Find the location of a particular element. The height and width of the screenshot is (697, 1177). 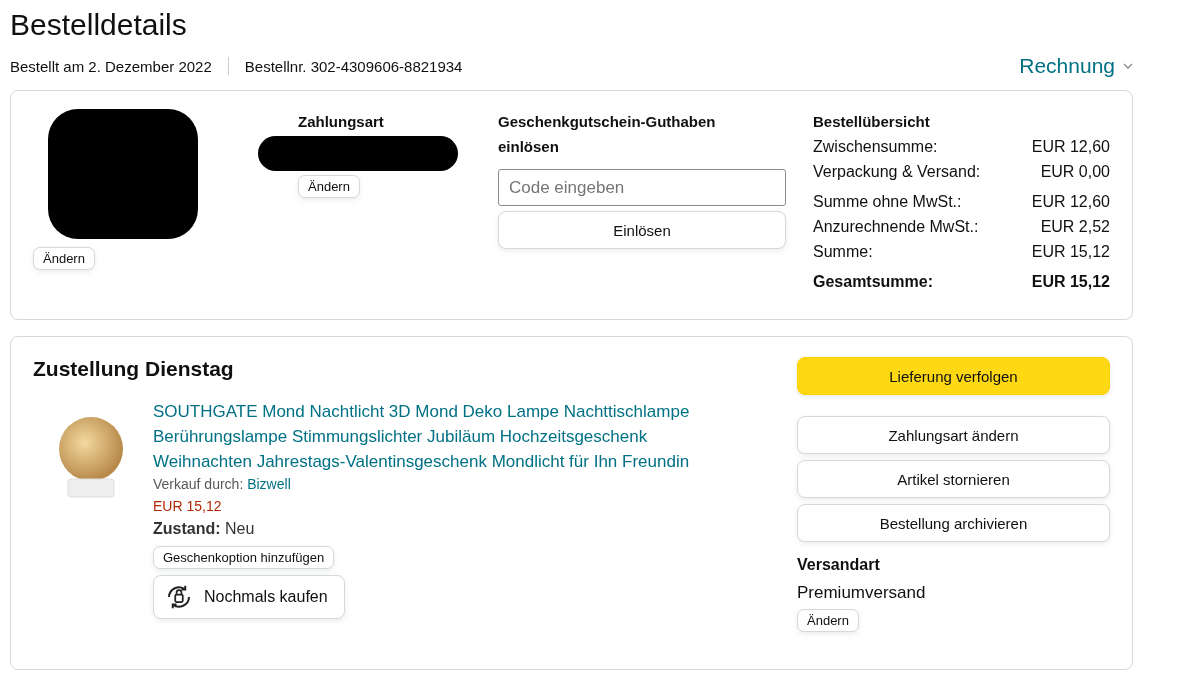

summary-label: Summe: is located at coordinates (843, 252).